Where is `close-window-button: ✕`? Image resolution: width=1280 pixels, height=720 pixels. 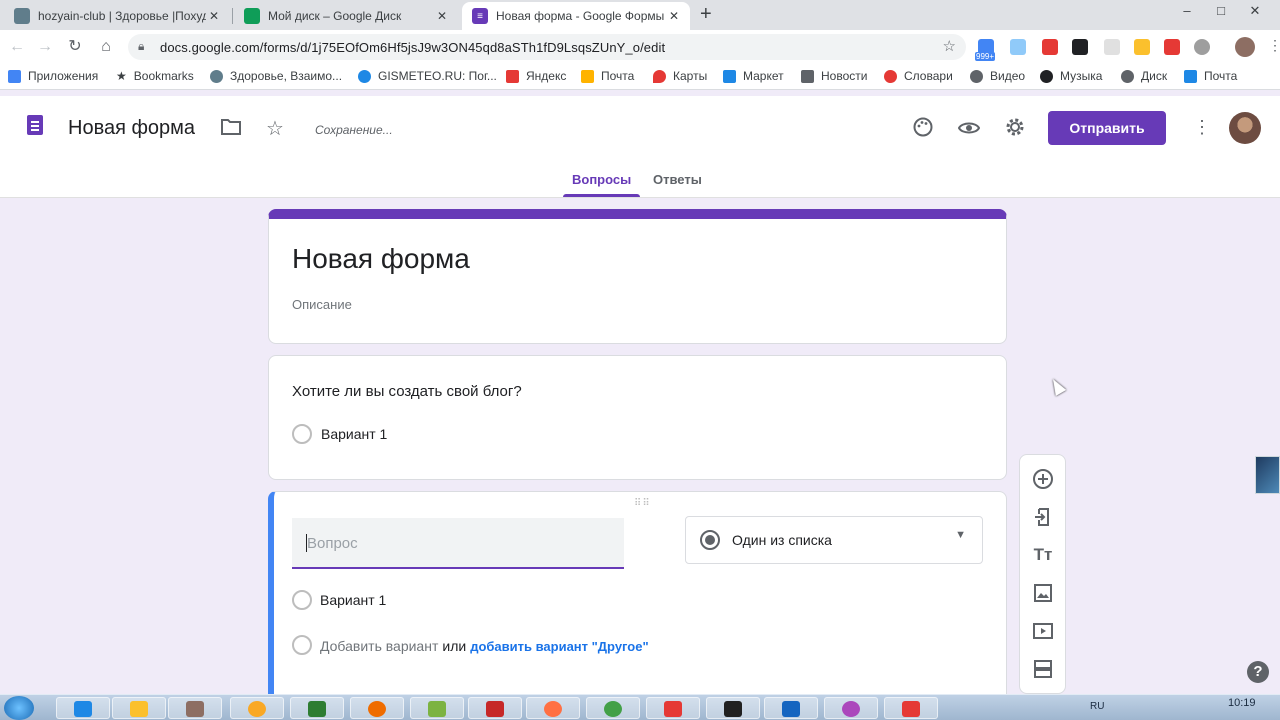 close-window-button: ✕ is located at coordinates (1255, 11).